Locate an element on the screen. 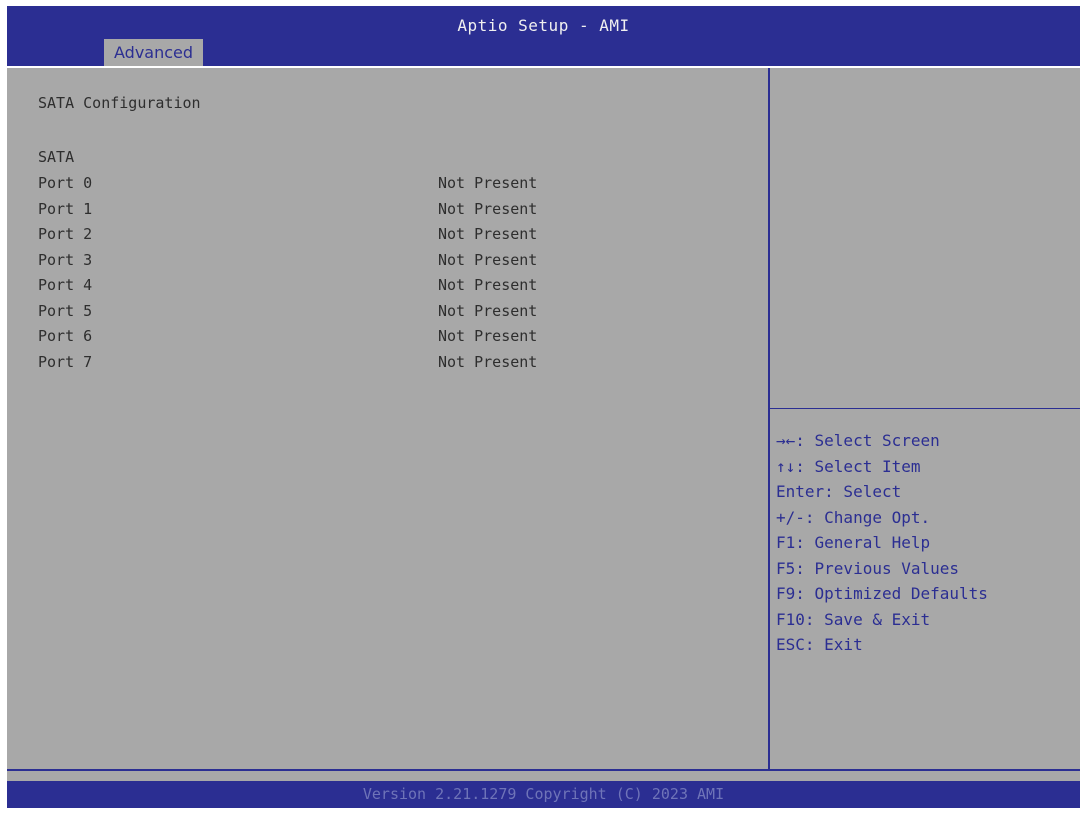  port-2-label: Port 2 is located at coordinates (65, 234).